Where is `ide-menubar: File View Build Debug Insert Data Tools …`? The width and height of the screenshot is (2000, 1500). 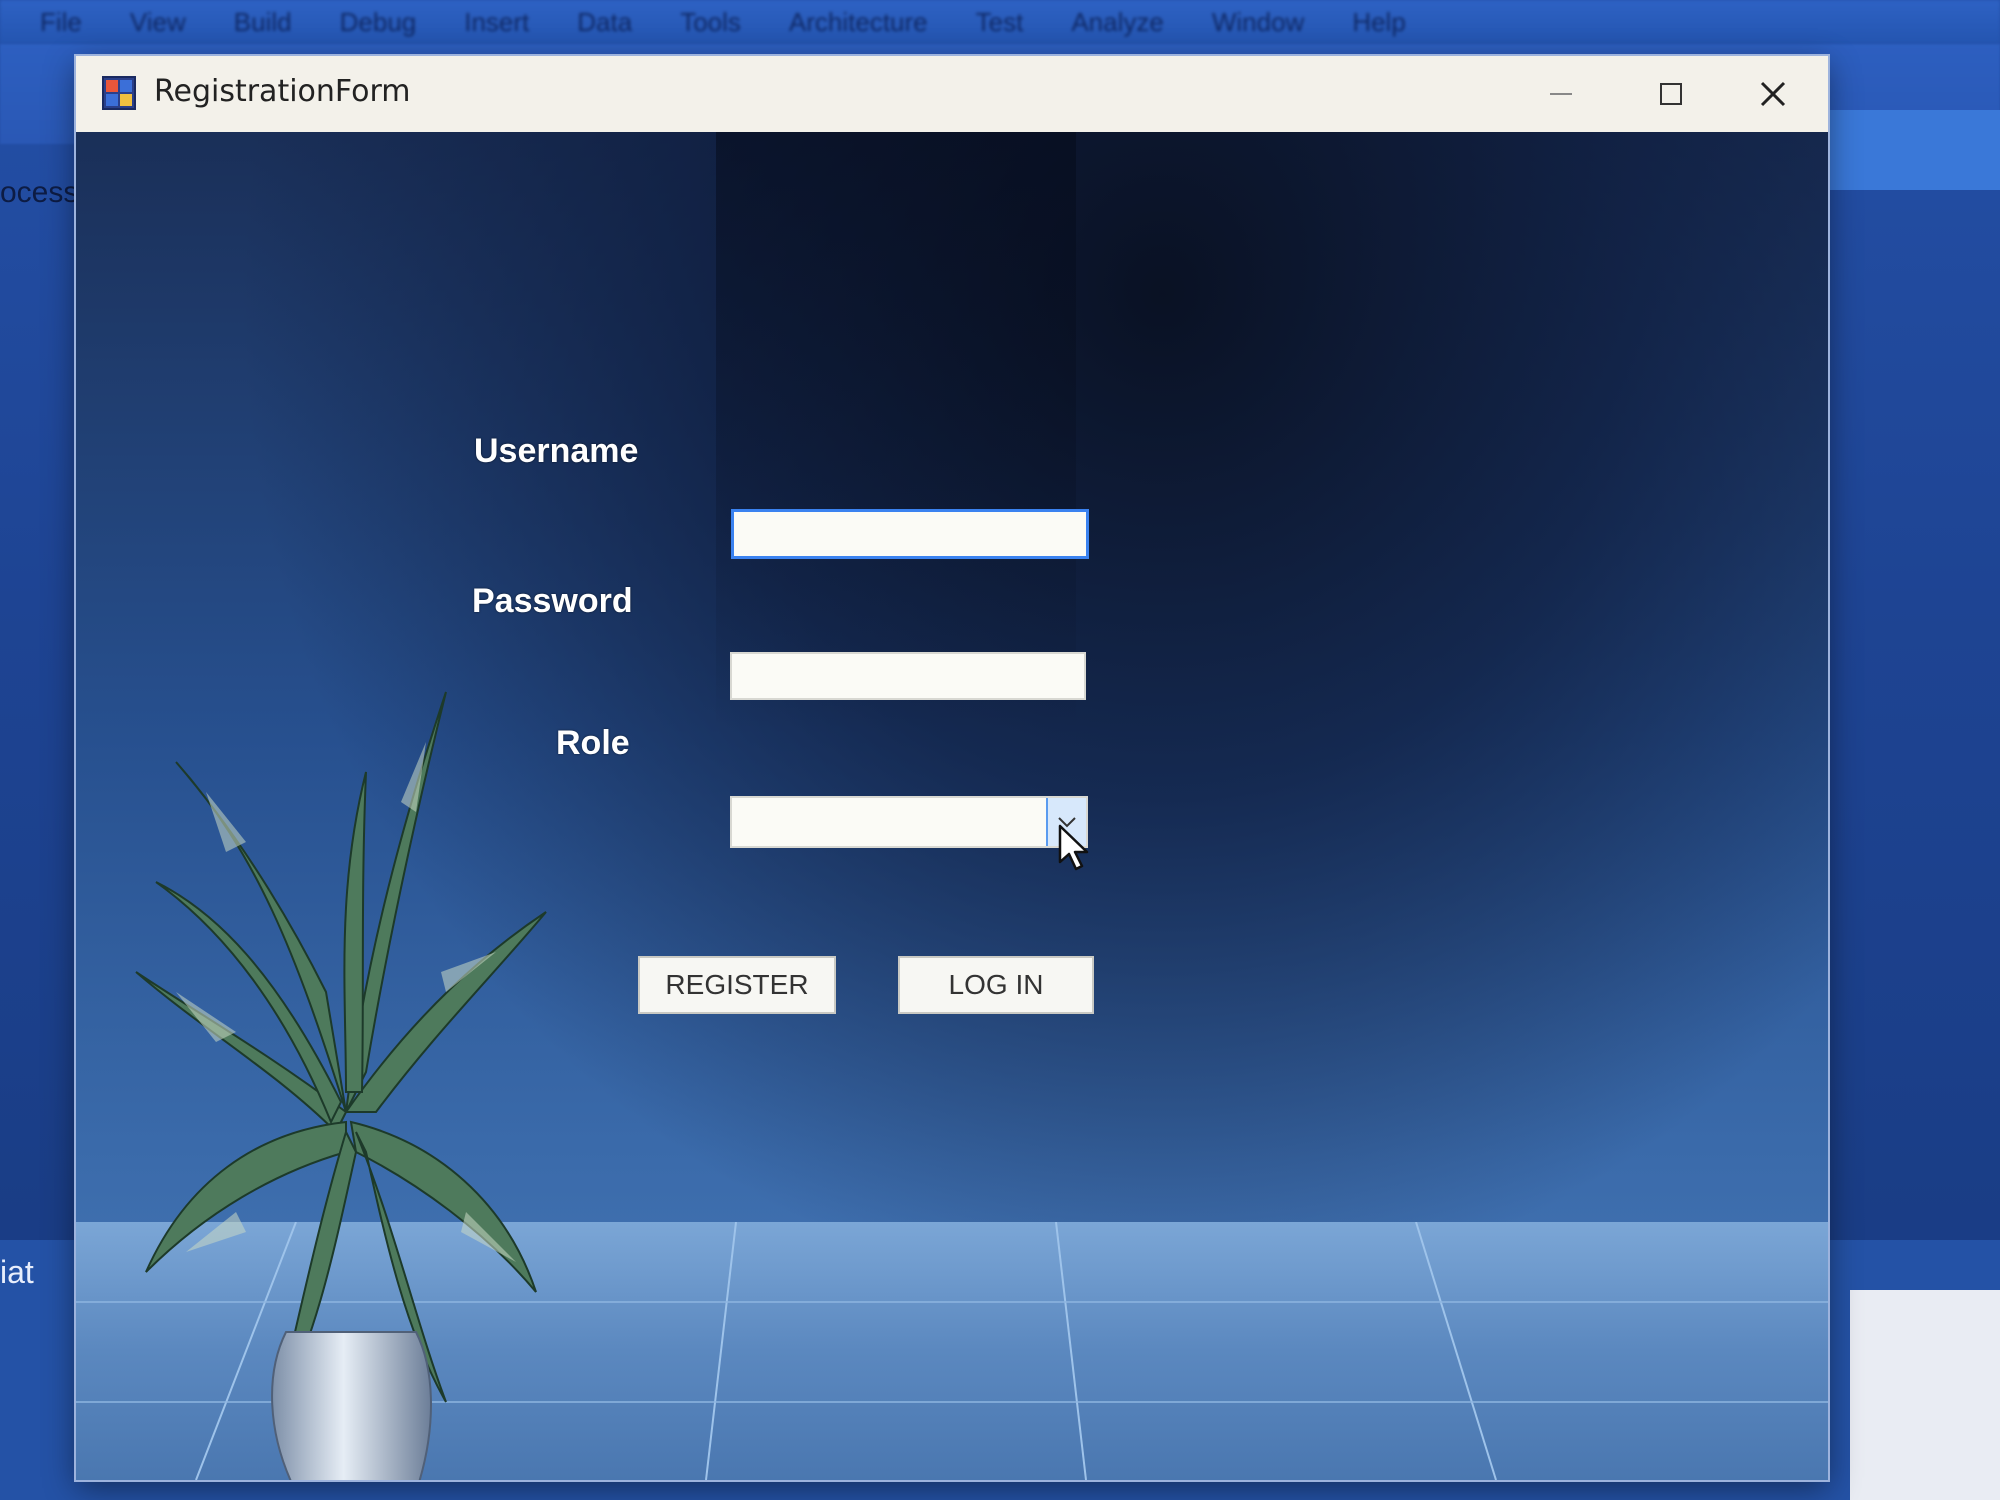 ide-menubar: File View Build Debug Insert Data Tools … is located at coordinates (1000, 22).